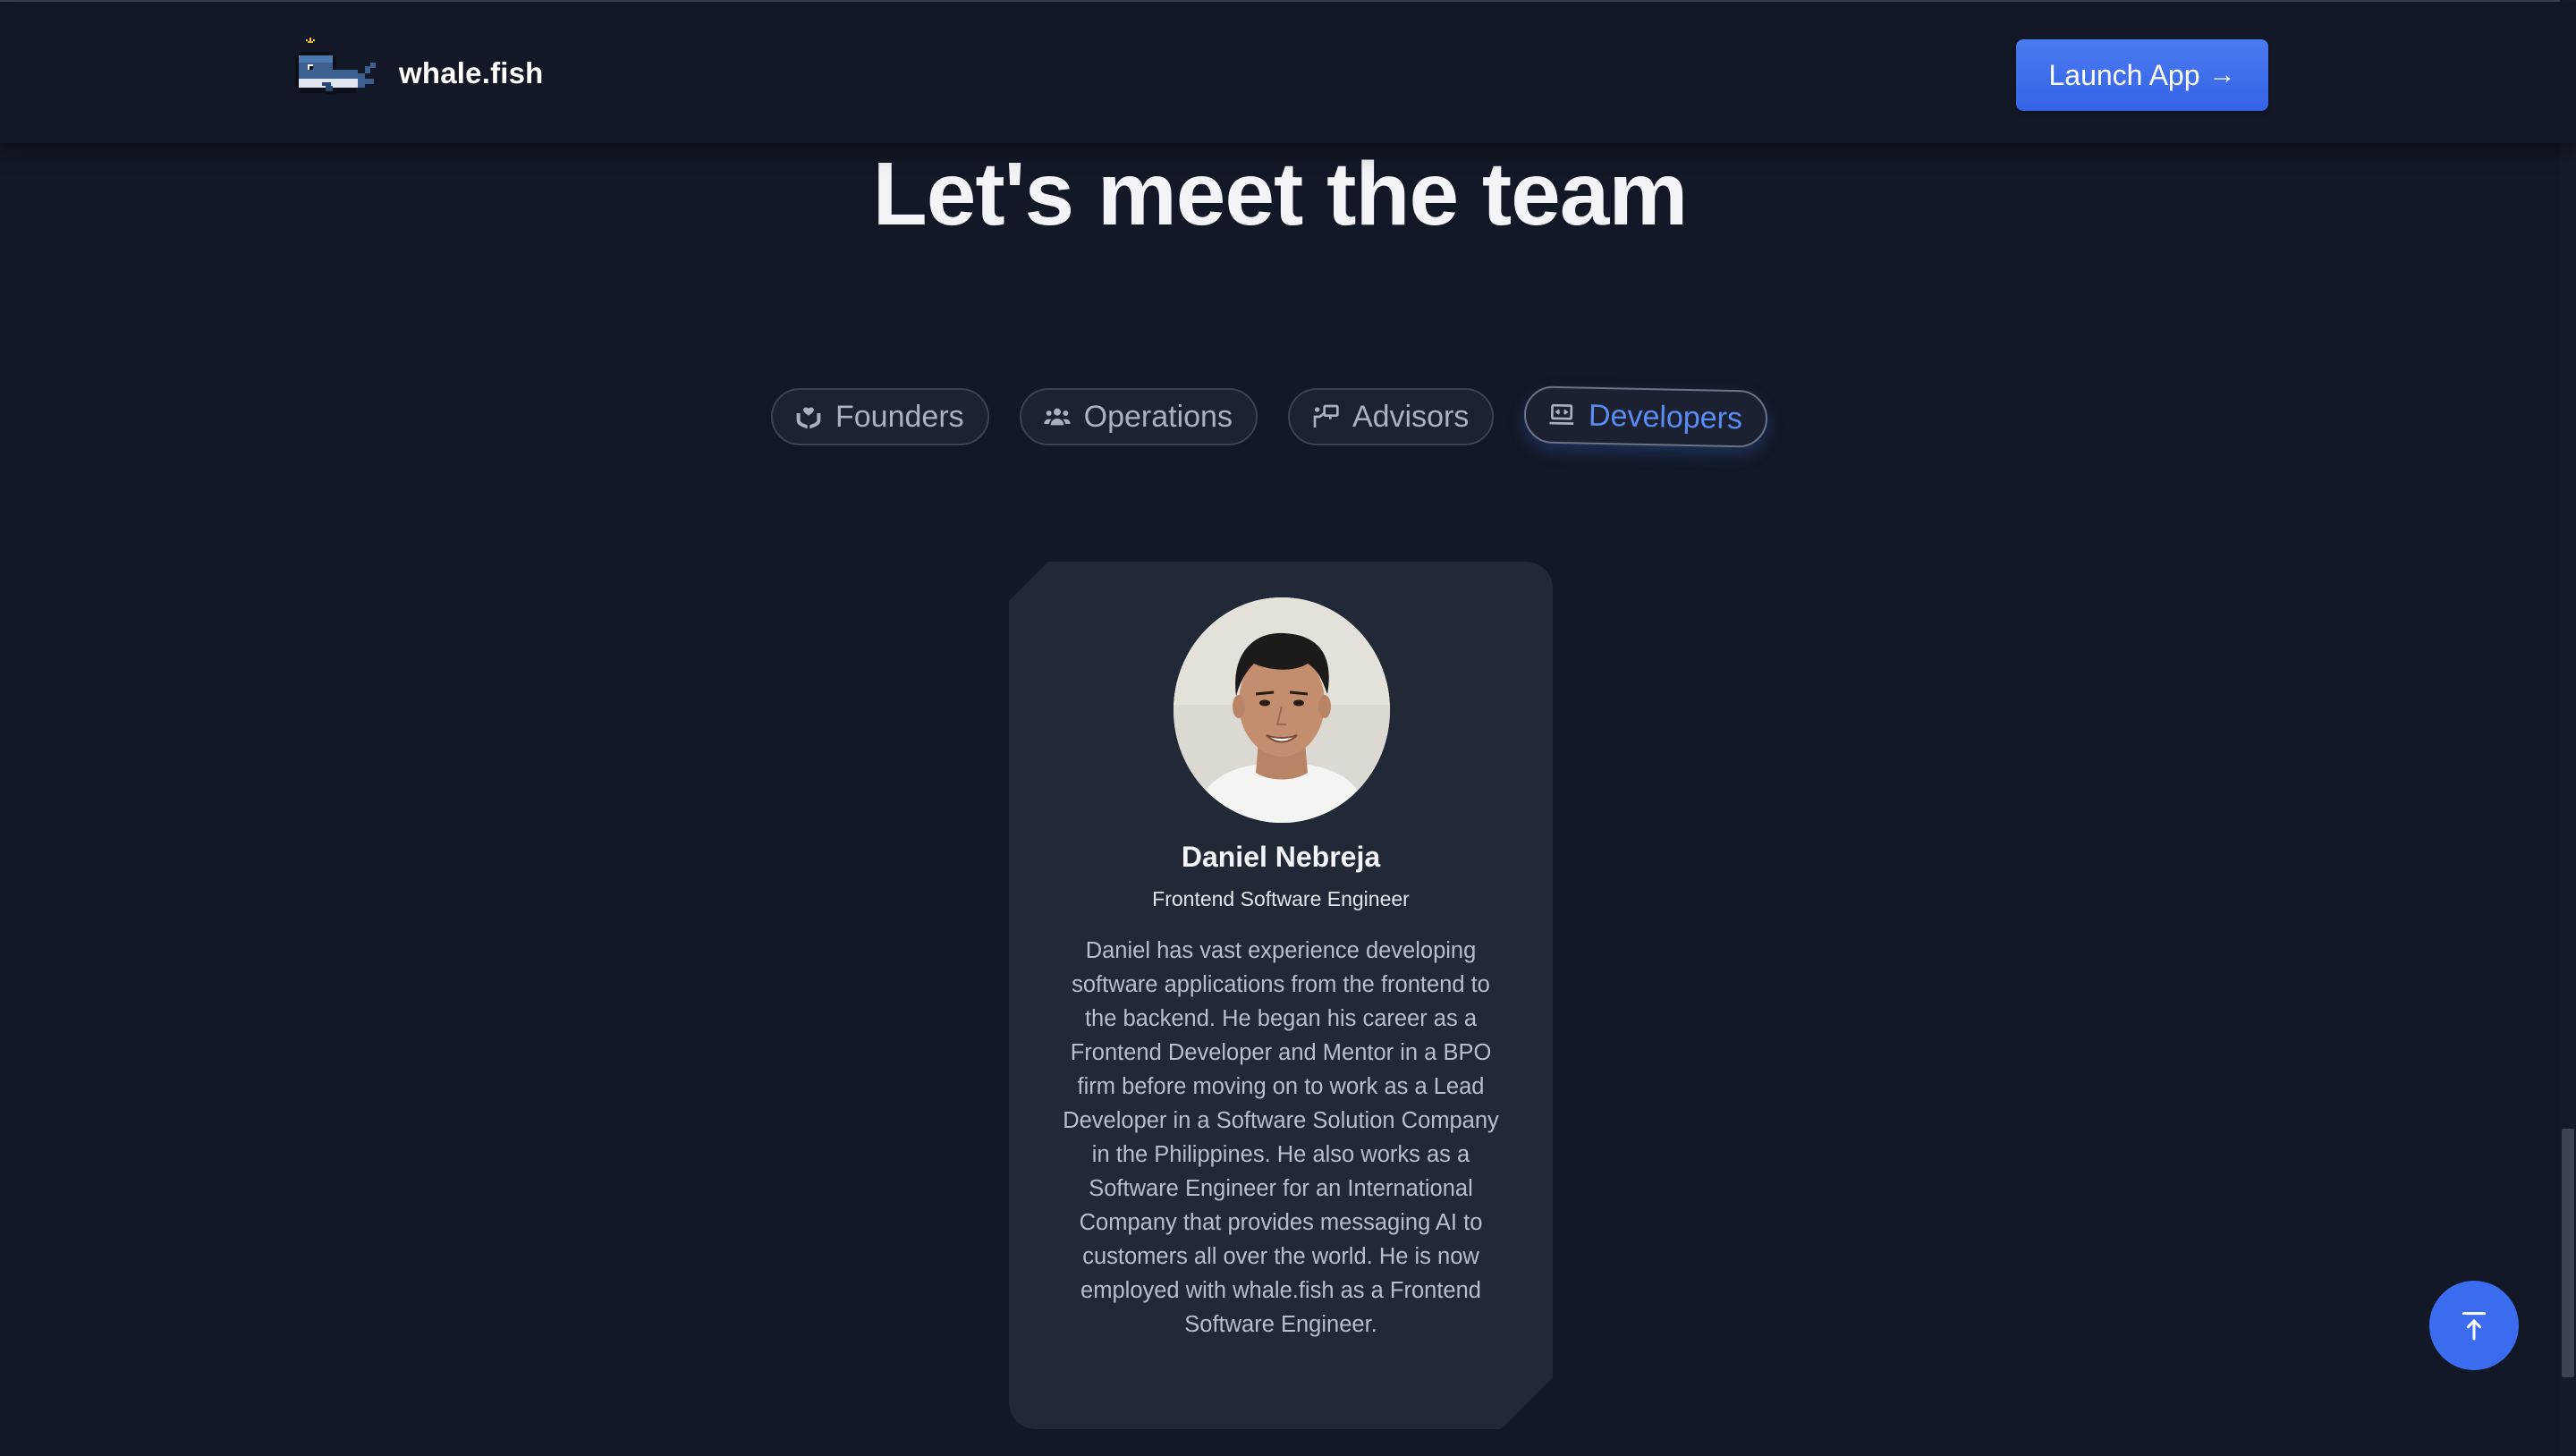 This screenshot has width=2576, height=1456. I want to click on member-name: Daniel Nebreja, so click(1281, 857).